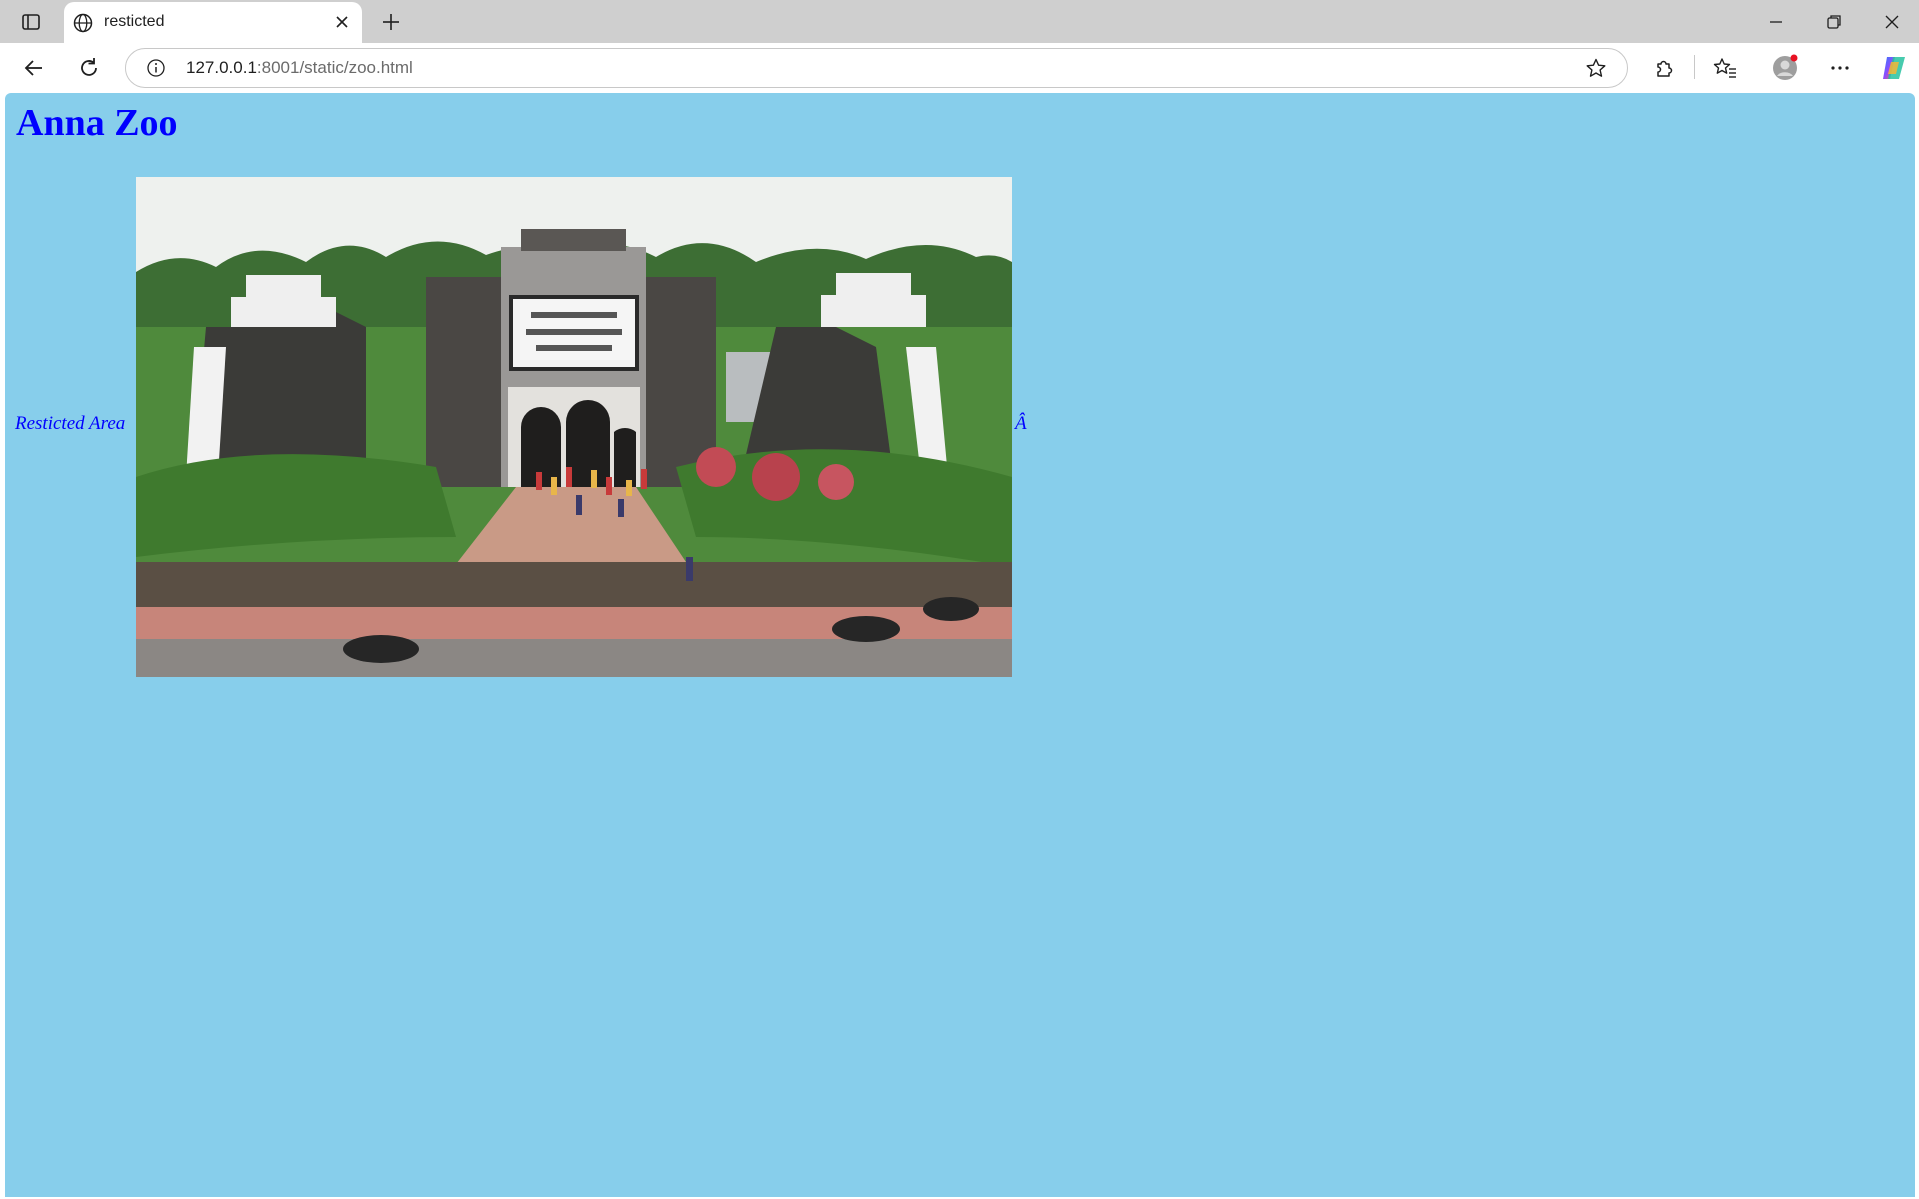 Image resolution: width=1919 pixels, height=1199 pixels. Describe the element at coordinates (959, 21) in the screenshot. I see `tab-strip: resticted` at that location.